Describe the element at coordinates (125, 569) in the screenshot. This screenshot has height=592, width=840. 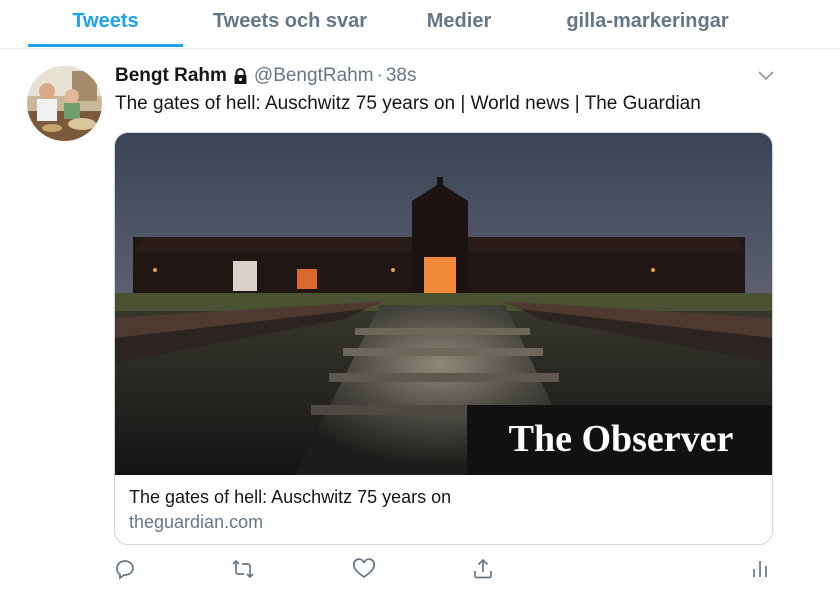
I see `reply-icon` at that location.